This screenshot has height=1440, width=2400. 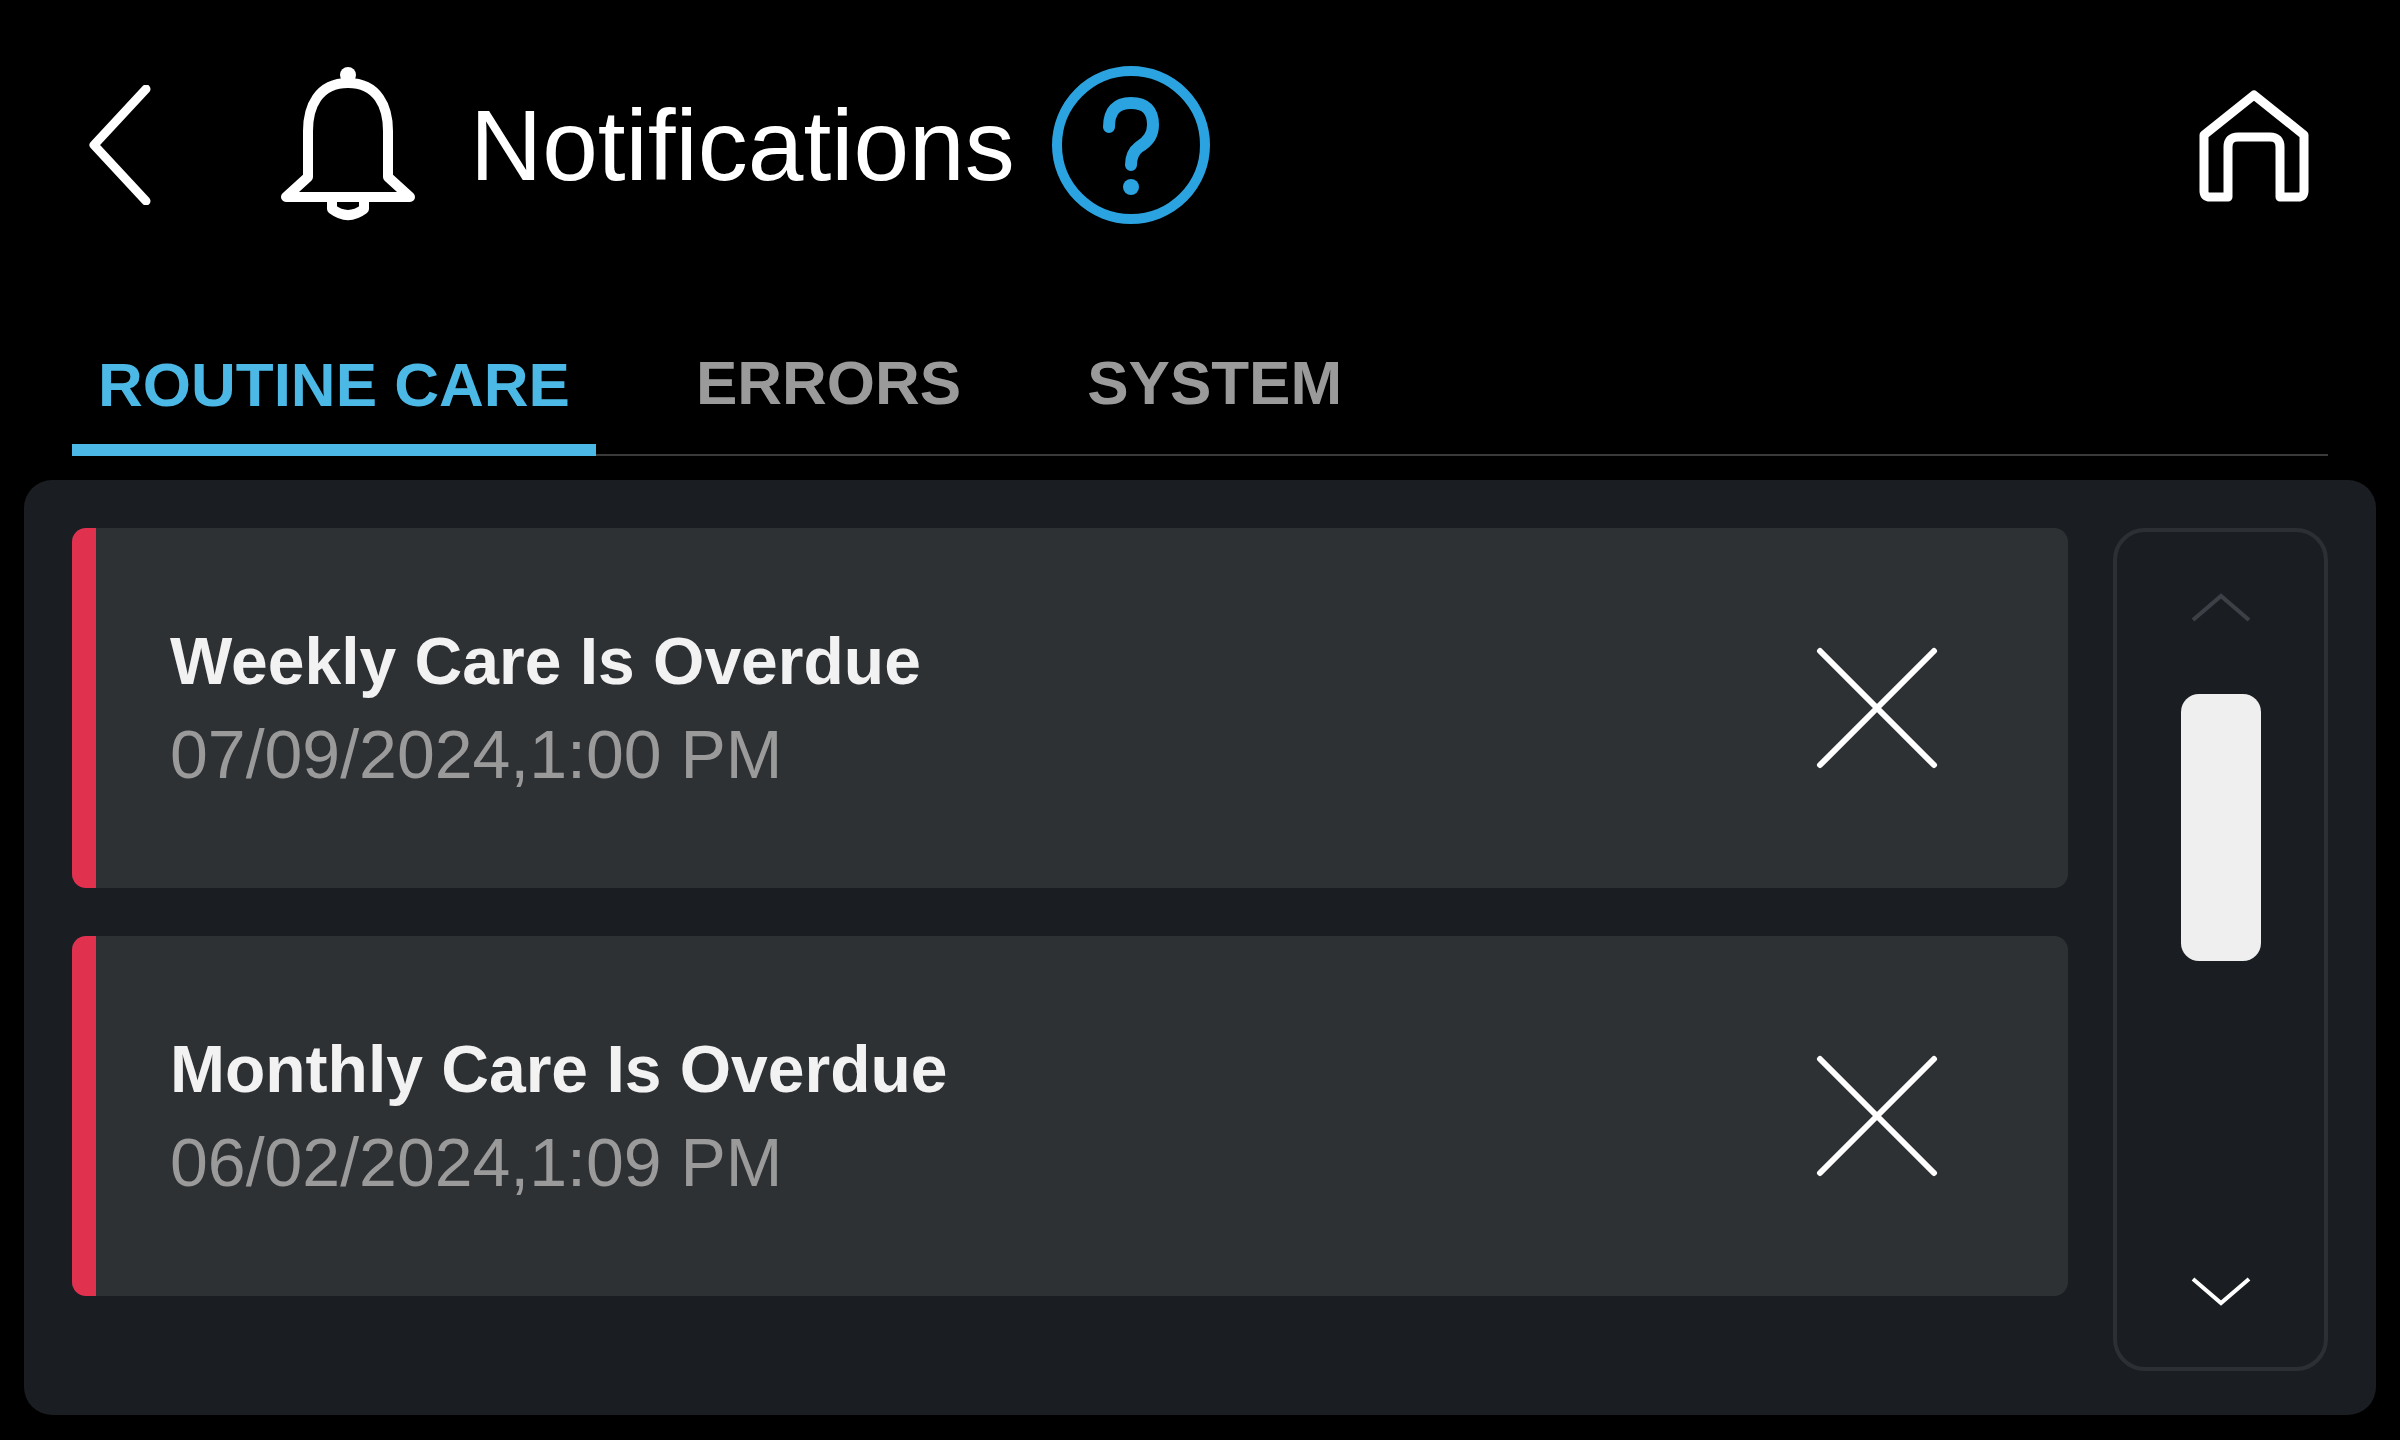 I want to click on notification-timestamp: 06/02/2024,1:09 PM, so click(x=477, y=1162).